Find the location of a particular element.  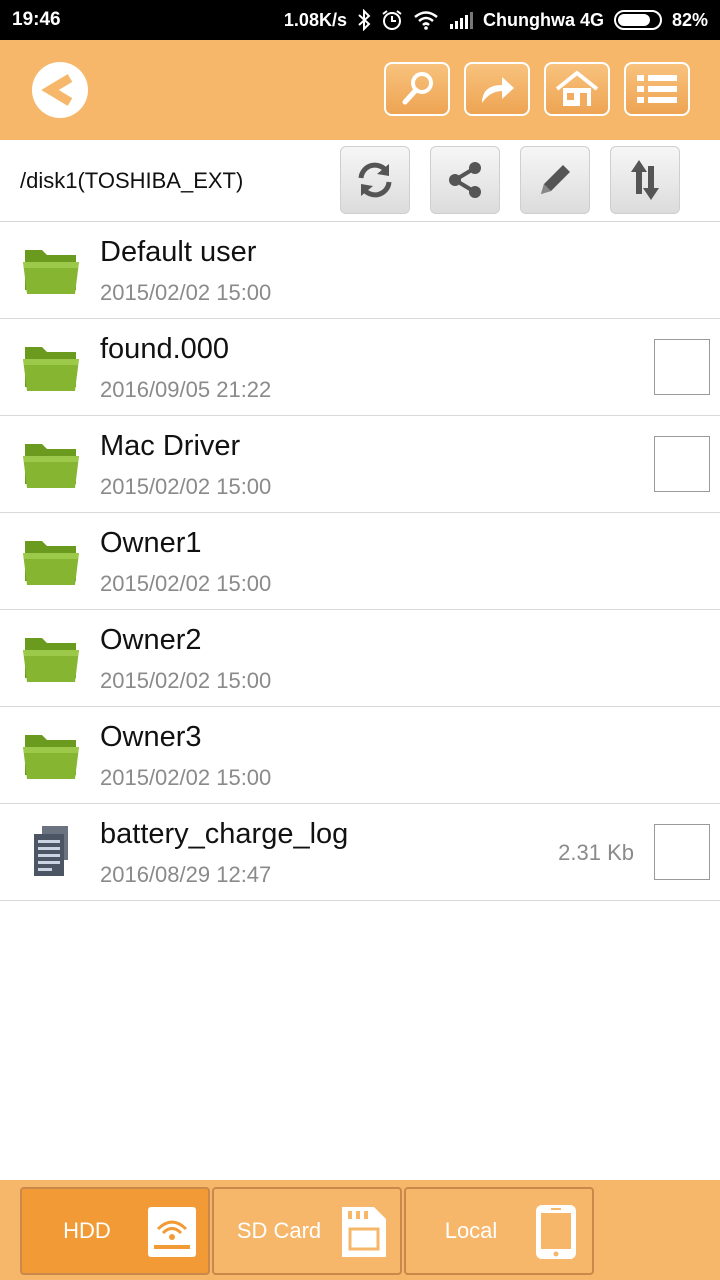

back-button is located at coordinates (60, 90).